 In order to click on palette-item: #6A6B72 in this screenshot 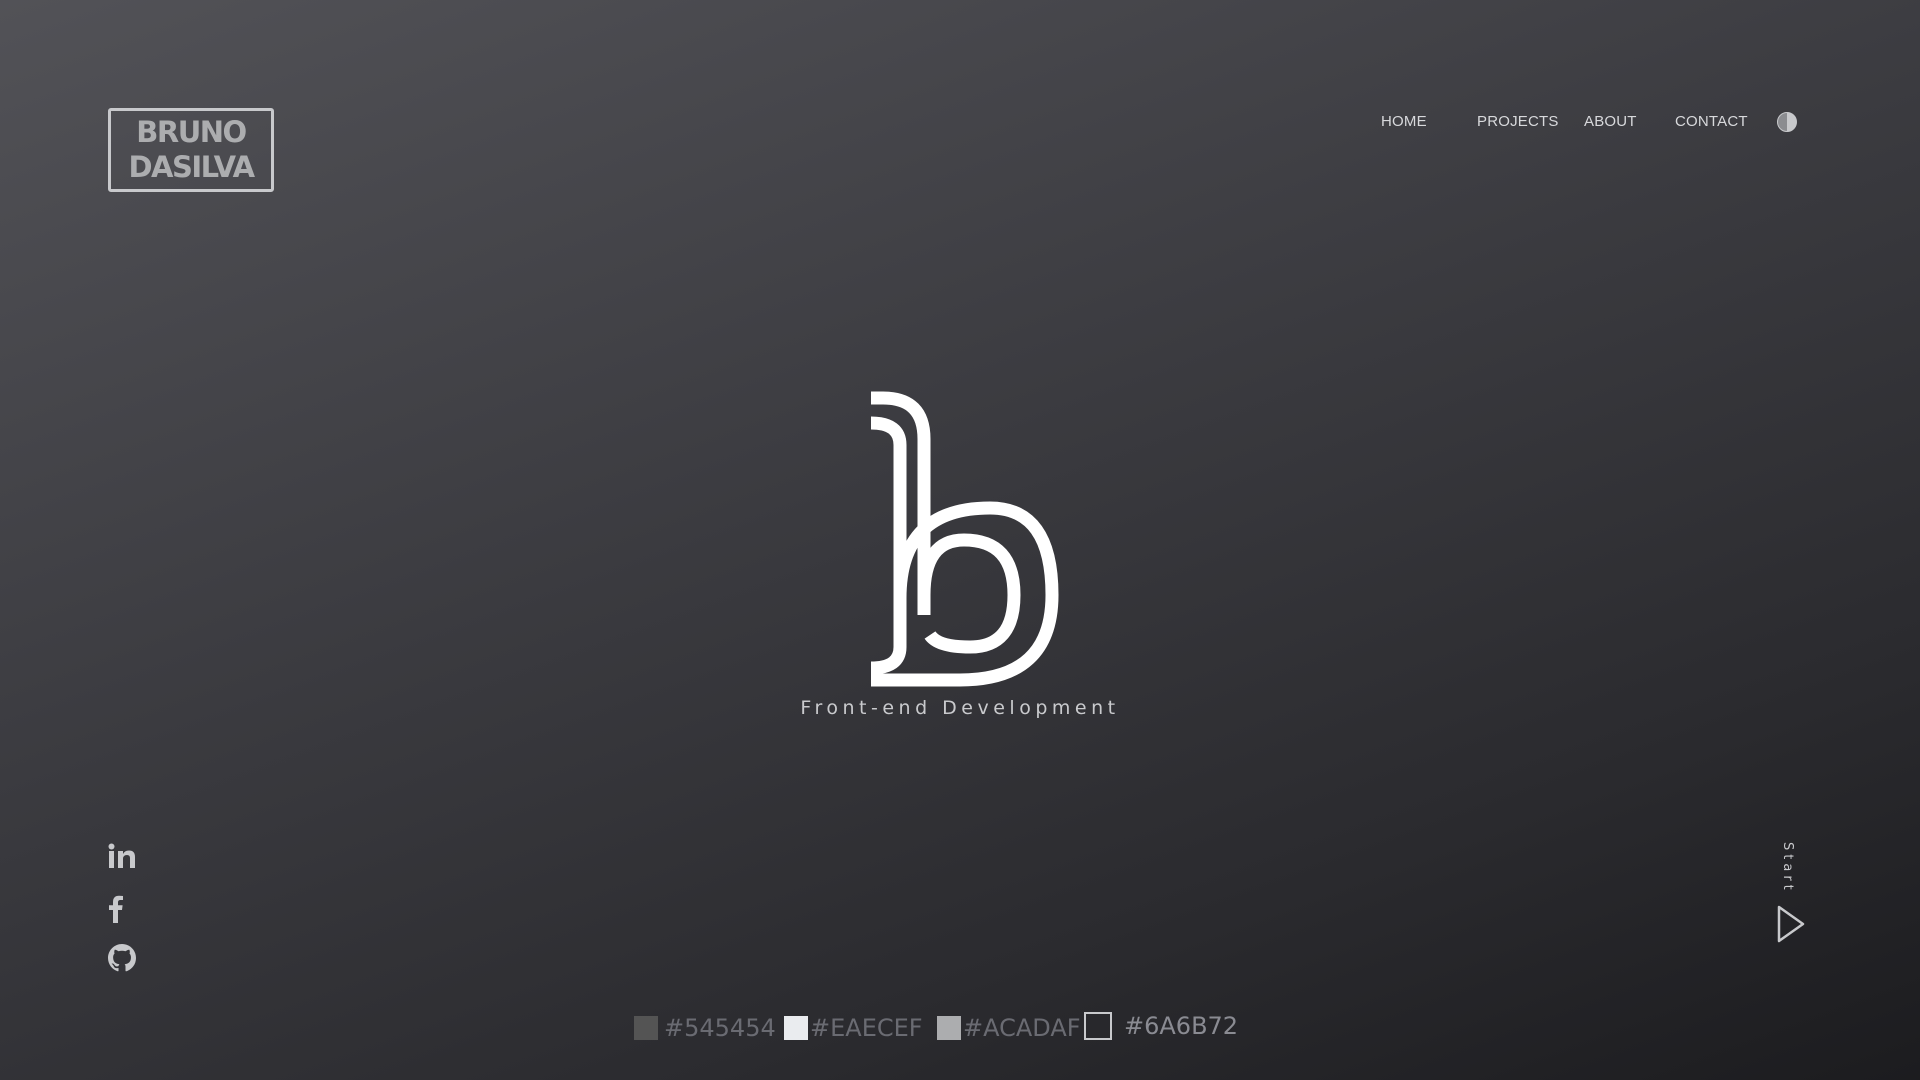, I will do `click(1161, 1026)`.